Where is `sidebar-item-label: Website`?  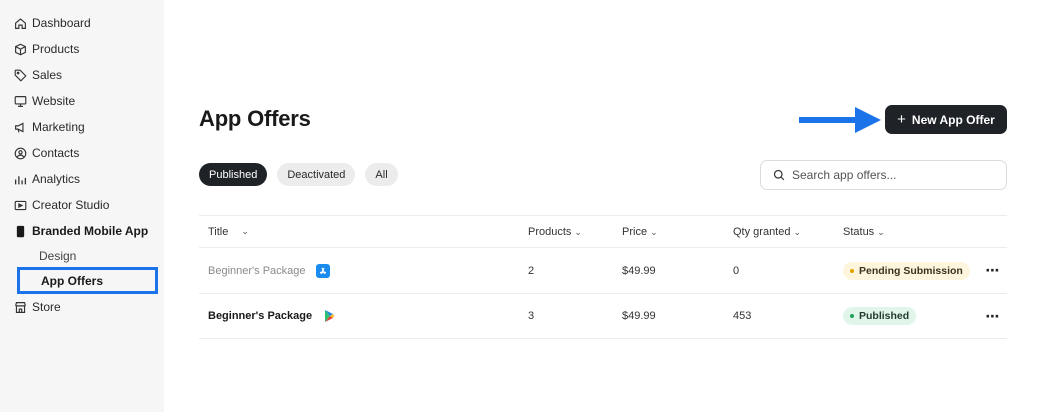 sidebar-item-label: Website is located at coordinates (54, 101).